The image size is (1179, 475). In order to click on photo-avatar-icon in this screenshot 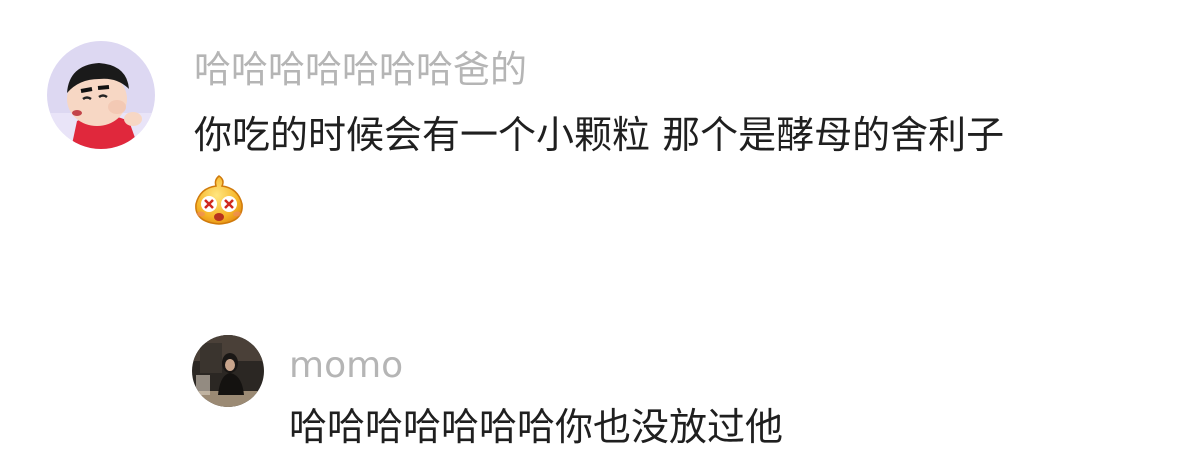, I will do `click(228, 371)`.